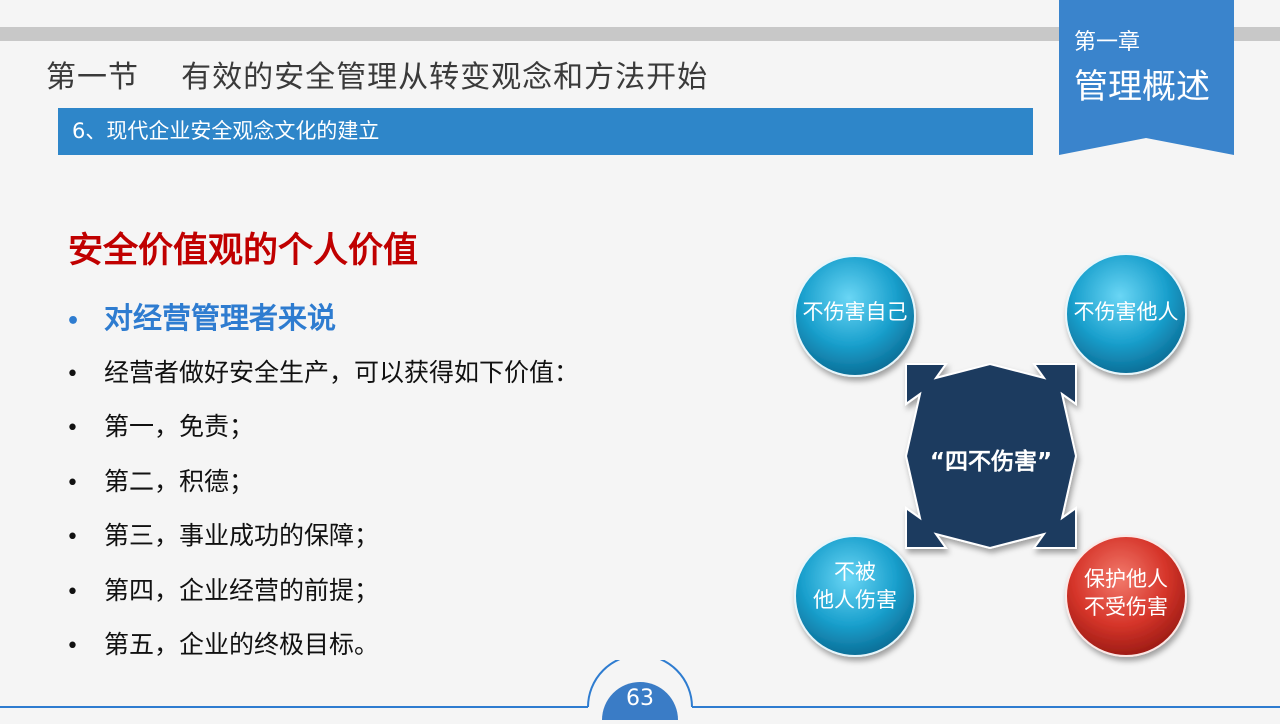  What do you see at coordinates (1107, 42) in the screenshot?
I see `chapter-number: 第一章` at bounding box center [1107, 42].